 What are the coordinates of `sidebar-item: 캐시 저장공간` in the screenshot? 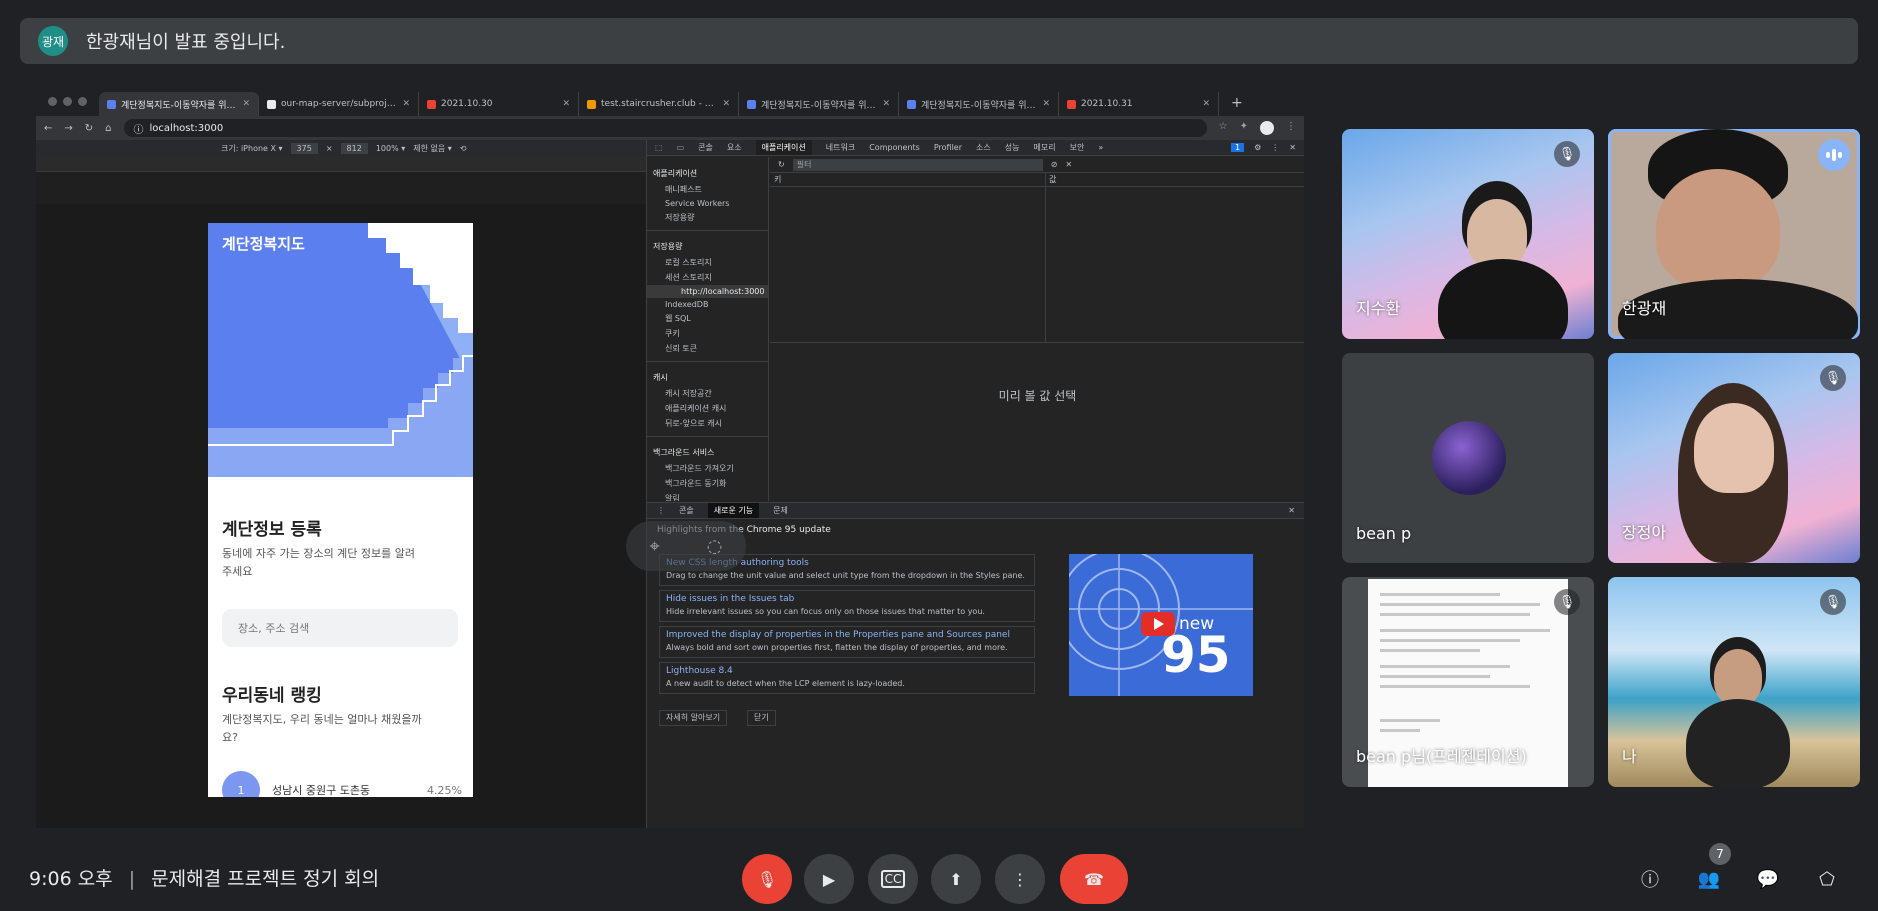 It's located at (707, 393).